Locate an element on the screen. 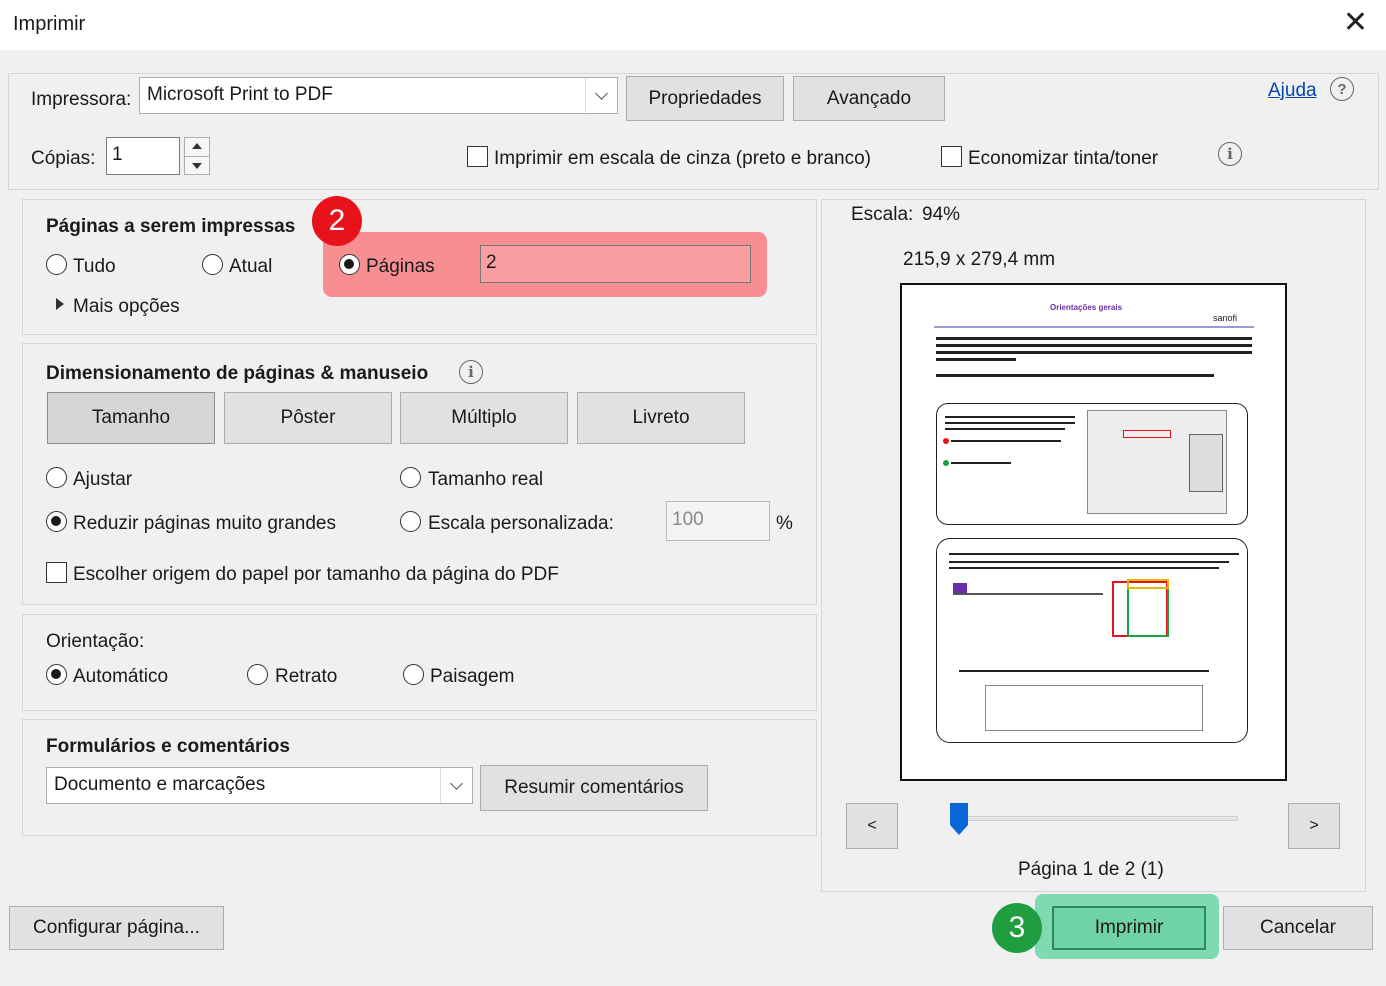 This screenshot has width=1386, height=986. forms-select: Documento e marcações is located at coordinates (259, 785).